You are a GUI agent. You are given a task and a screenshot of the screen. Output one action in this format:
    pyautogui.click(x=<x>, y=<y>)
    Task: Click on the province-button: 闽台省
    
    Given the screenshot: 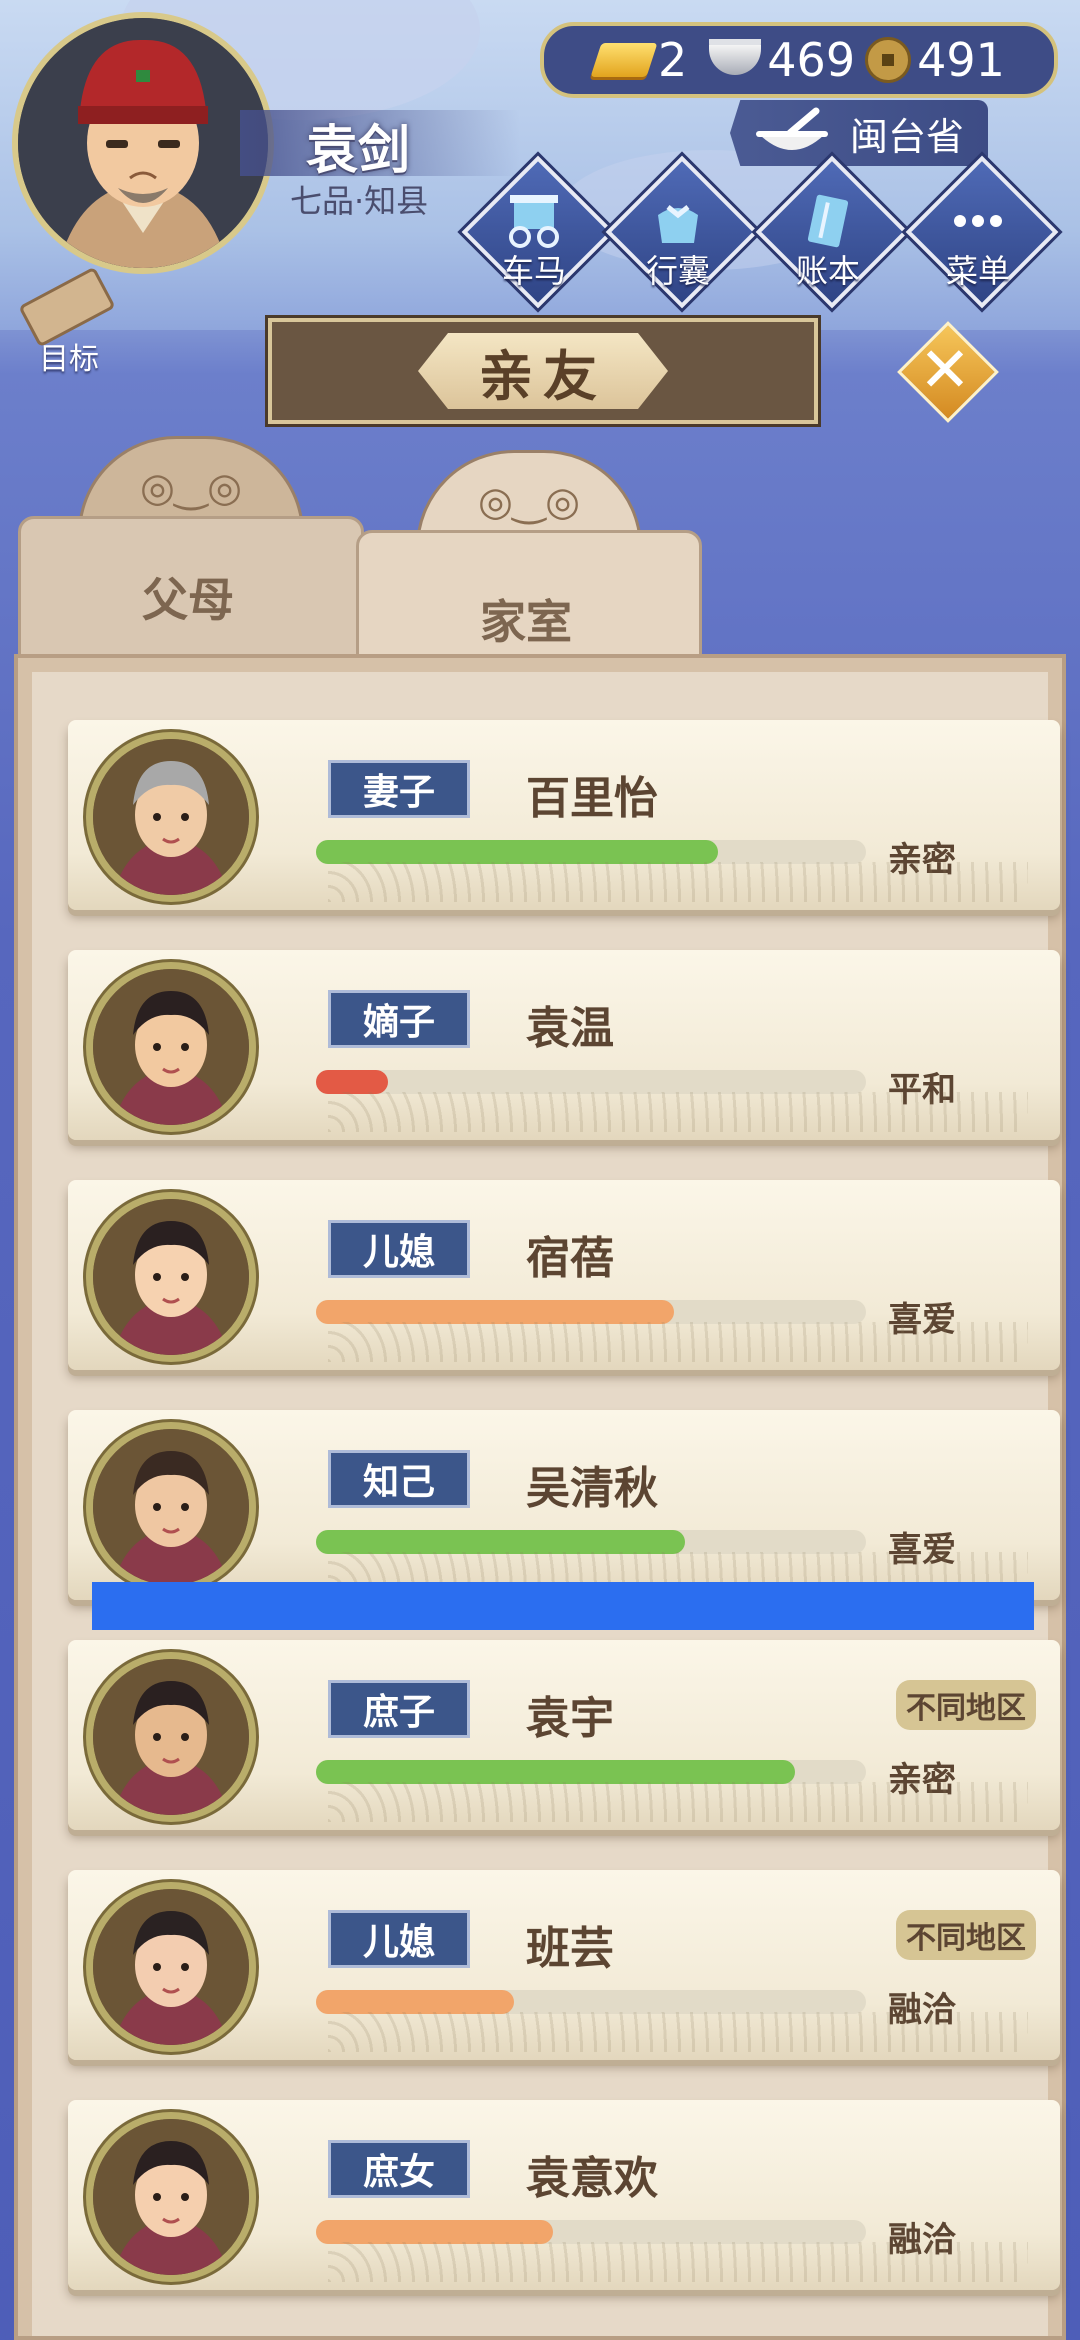 What is the action you would take?
    pyautogui.click(x=859, y=133)
    